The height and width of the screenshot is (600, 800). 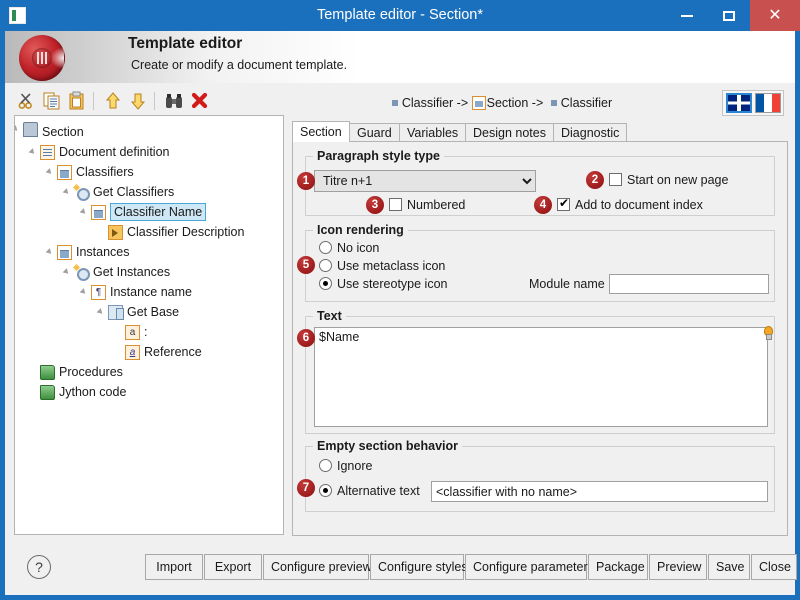 What do you see at coordinates (52, 101) in the screenshot?
I see `copy-icon` at bounding box center [52, 101].